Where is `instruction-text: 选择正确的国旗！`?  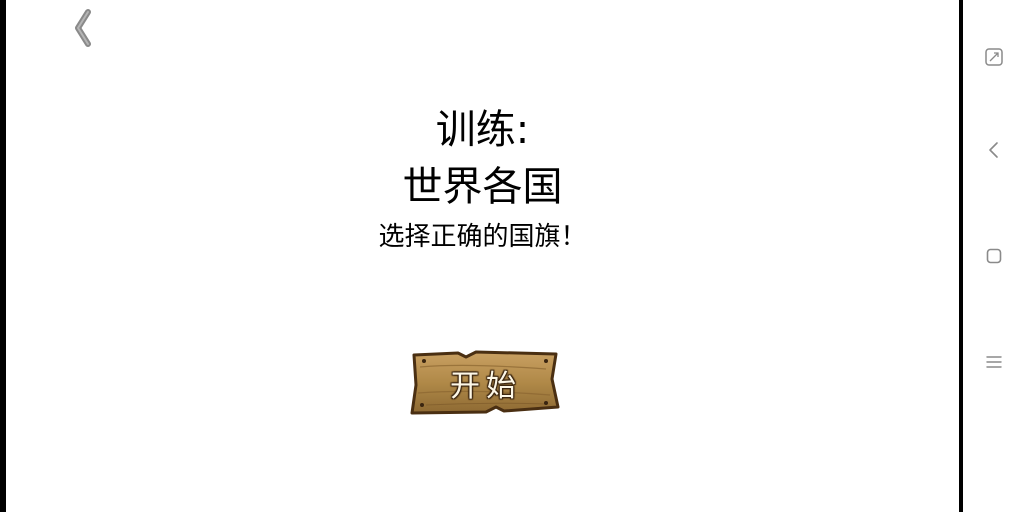 instruction-text: 选择正确的国旗！ is located at coordinates (482, 237).